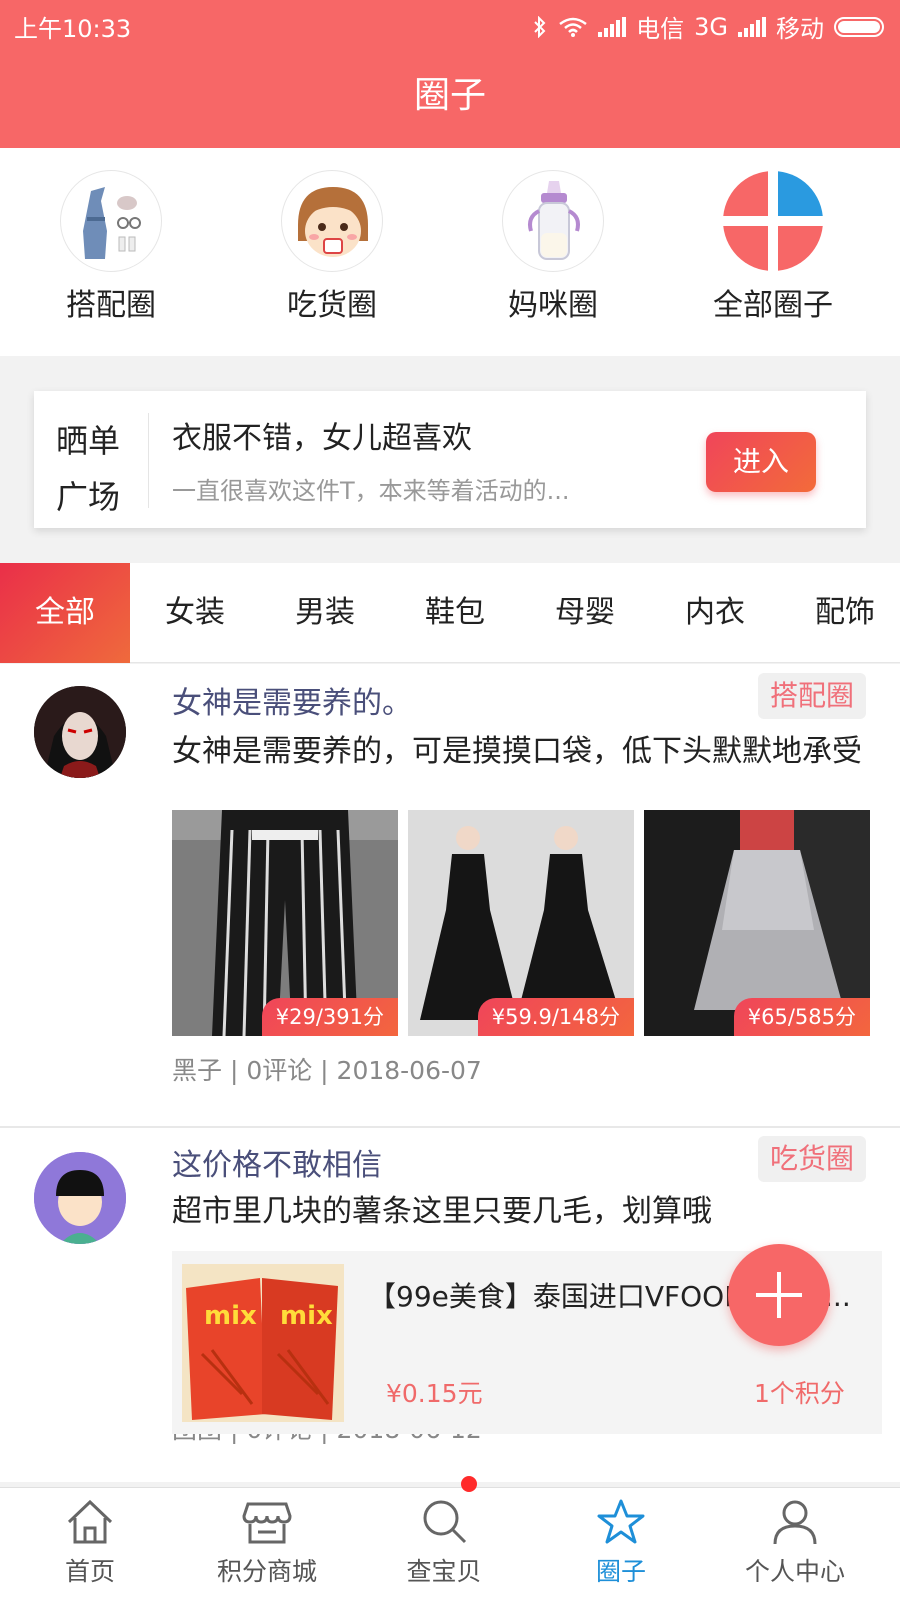 The image size is (900, 1600). Describe the element at coordinates (325, 613) in the screenshot. I see `tab-men: 男装` at that location.